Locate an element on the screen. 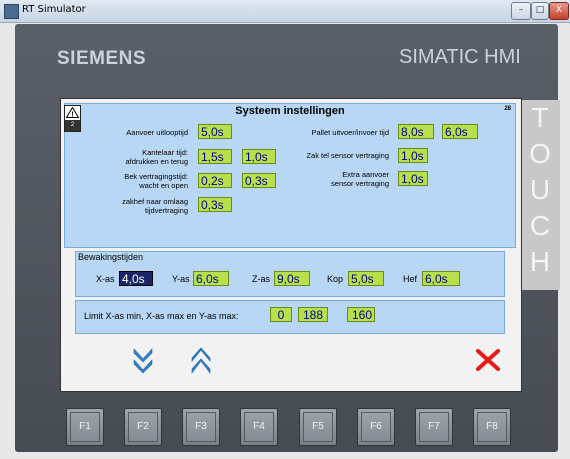  f5-label: F5 is located at coordinates (318, 427).